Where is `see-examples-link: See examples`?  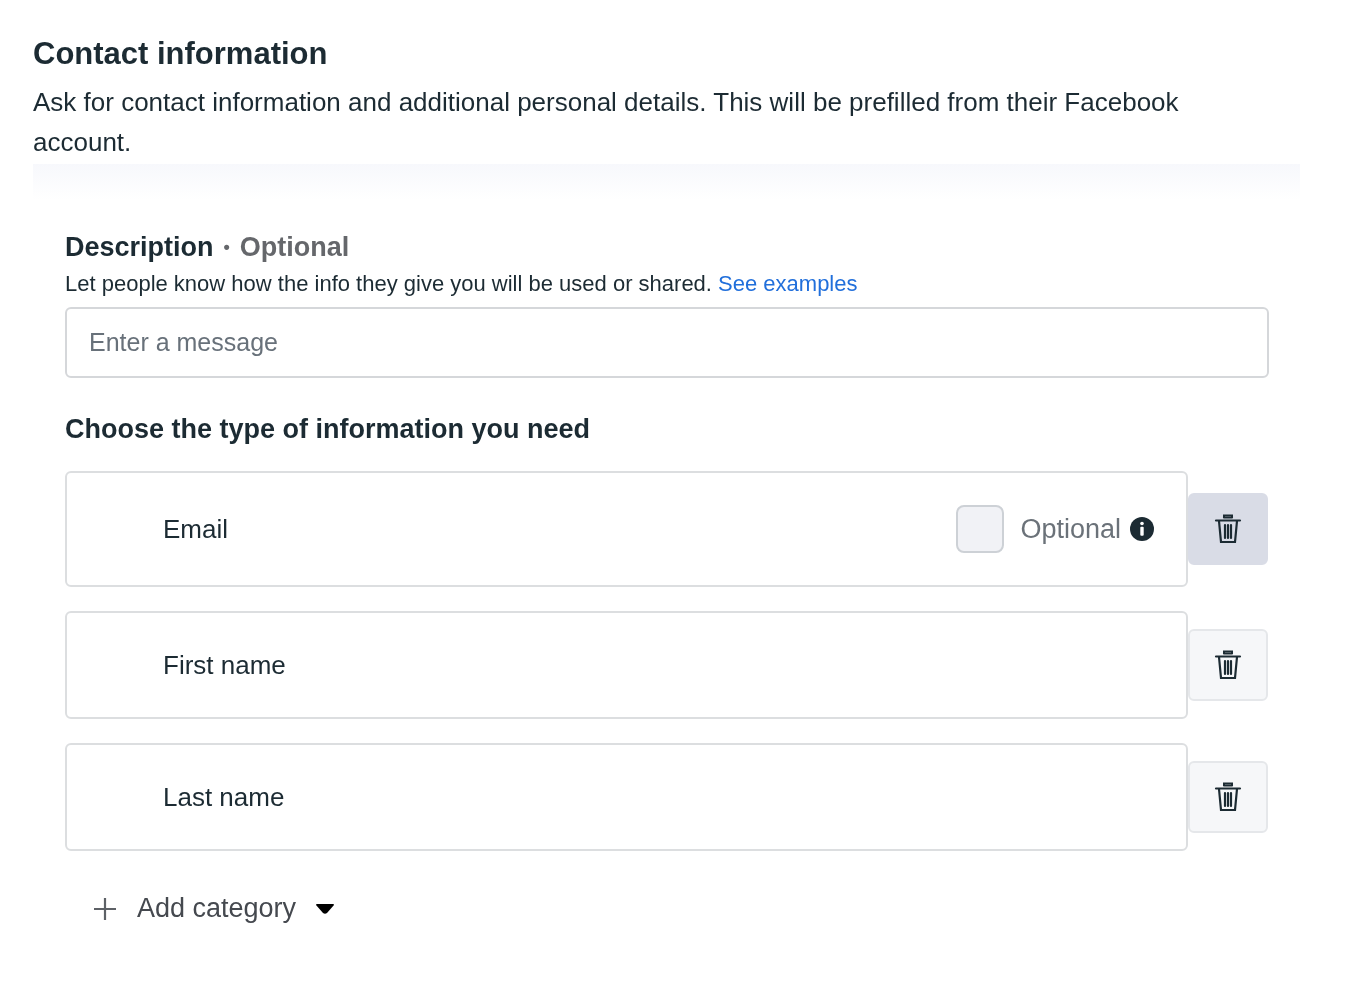 see-examples-link: See examples is located at coordinates (788, 283).